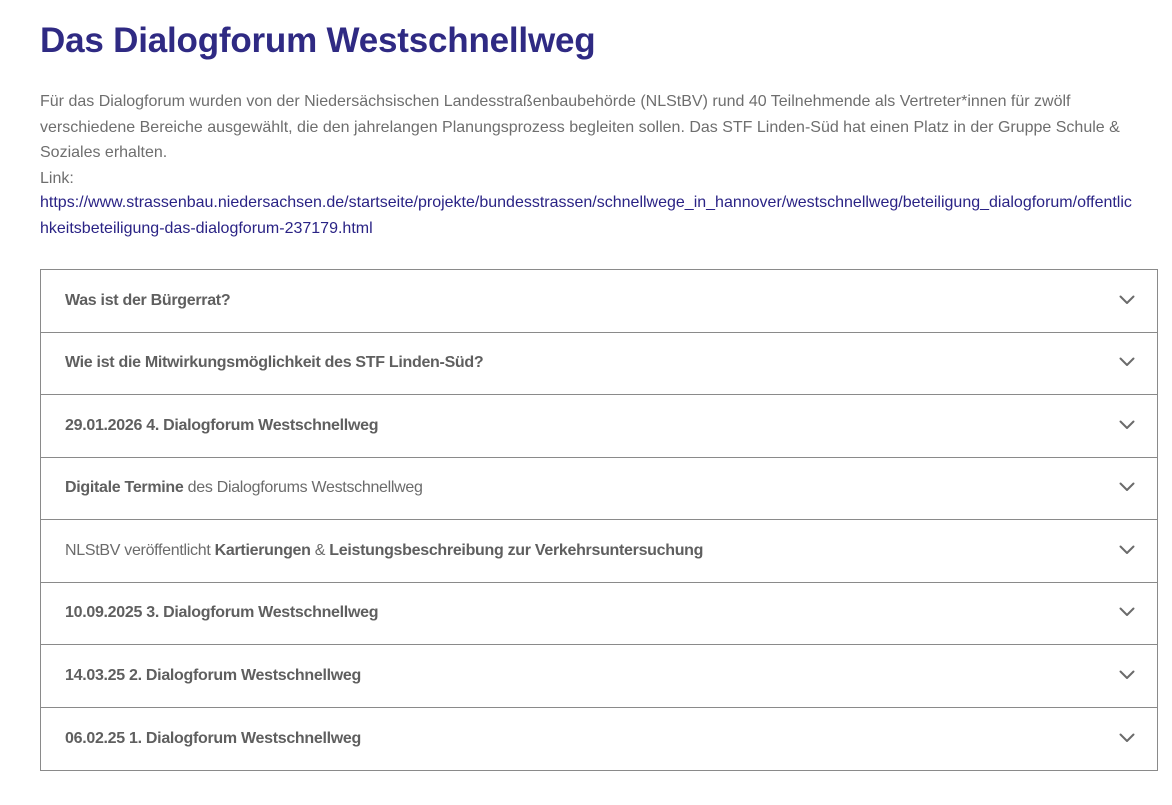 The width and height of the screenshot is (1172, 805). I want to click on accordion-item: 29.01.2026 4. Dialogforum Westschnellweg, so click(599, 426).